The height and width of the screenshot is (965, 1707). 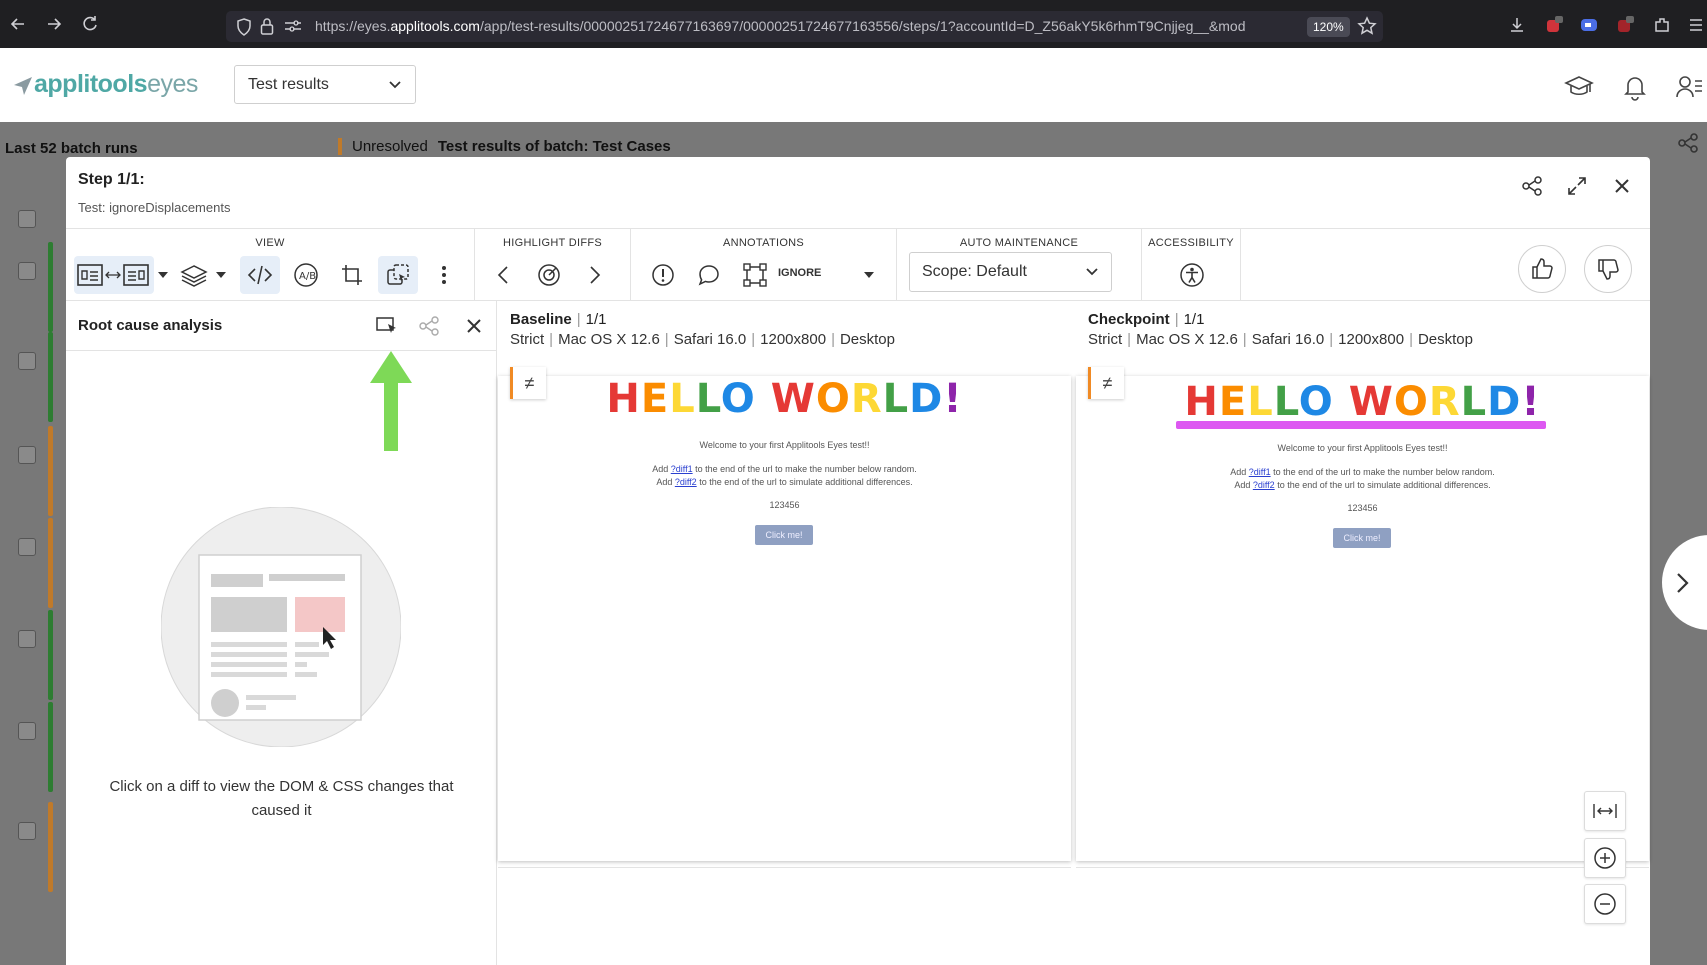 I want to click on region-icon, so click(x=755, y=275).